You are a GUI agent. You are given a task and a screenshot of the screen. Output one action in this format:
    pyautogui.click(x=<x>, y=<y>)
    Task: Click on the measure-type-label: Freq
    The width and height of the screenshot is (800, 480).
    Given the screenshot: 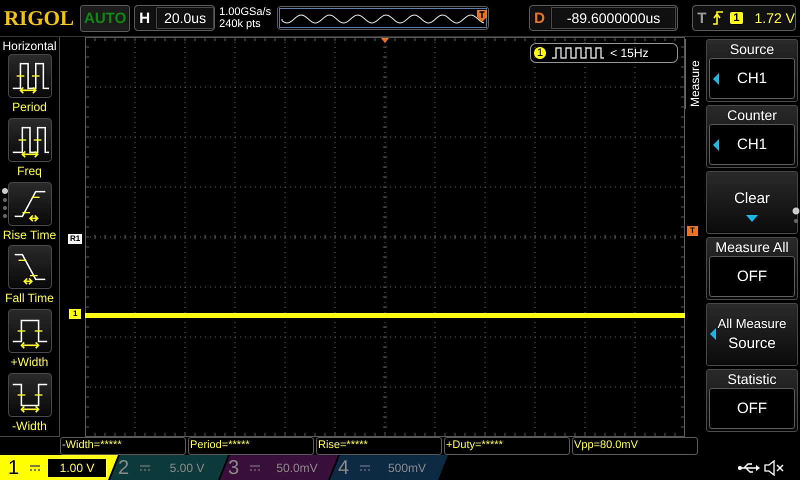 What is the action you would take?
    pyautogui.click(x=29, y=171)
    